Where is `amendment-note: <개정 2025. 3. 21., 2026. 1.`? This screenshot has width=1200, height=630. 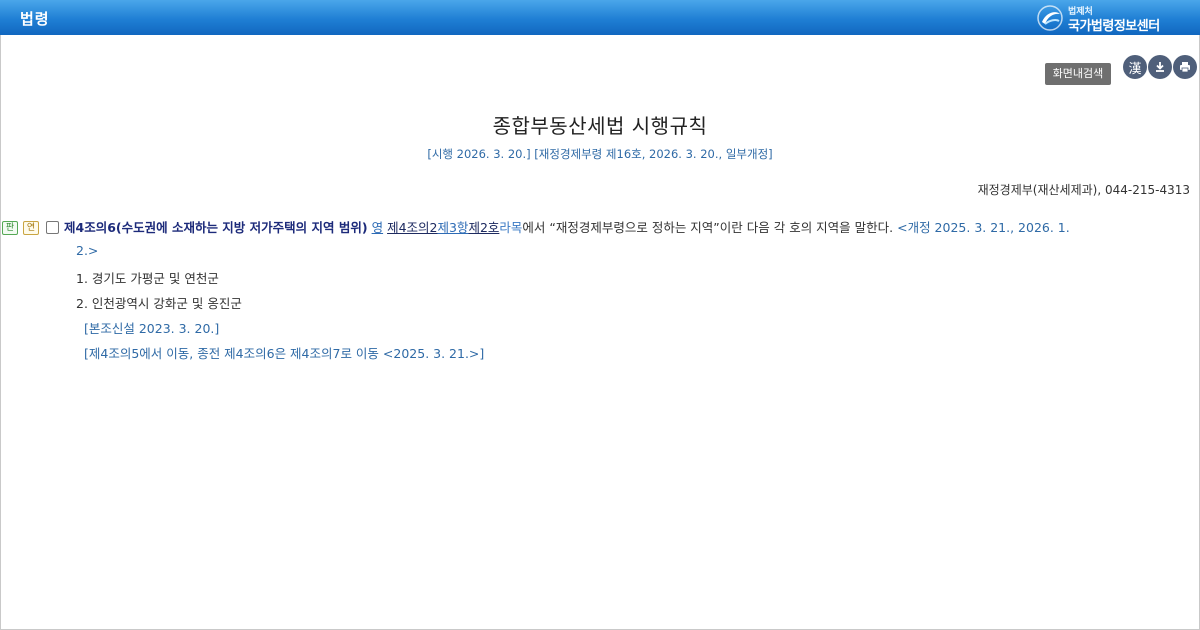 amendment-note: <개정 2025. 3. 21., 2026. 1. is located at coordinates (983, 227).